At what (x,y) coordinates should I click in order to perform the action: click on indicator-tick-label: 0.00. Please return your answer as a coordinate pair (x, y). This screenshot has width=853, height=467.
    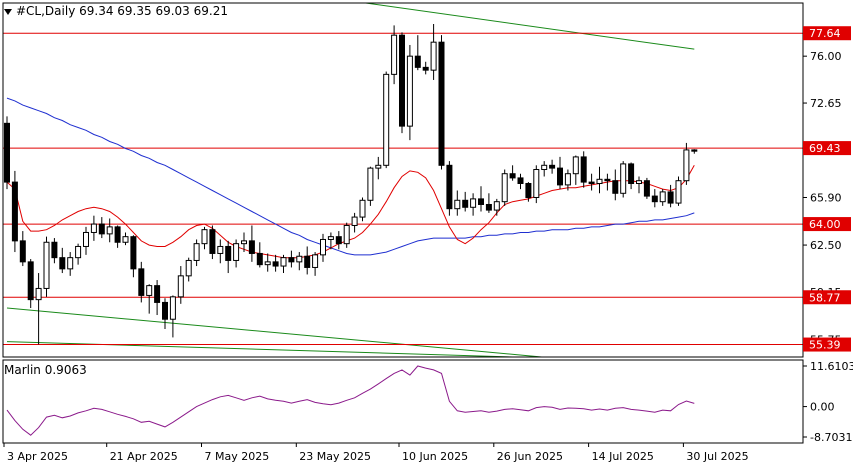
    Looking at the image, I should click on (822, 407).